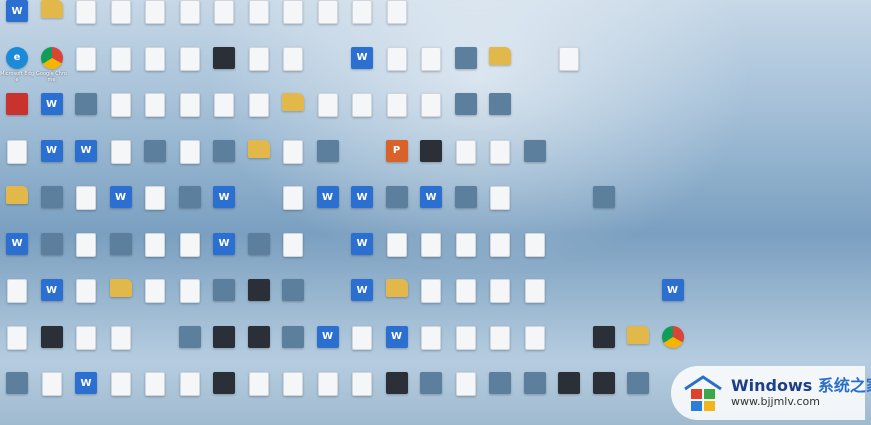 The height and width of the screenshot is (425, 871). I want to click on desktop-icon-chrome: Google Chrome, so click(52, 68).